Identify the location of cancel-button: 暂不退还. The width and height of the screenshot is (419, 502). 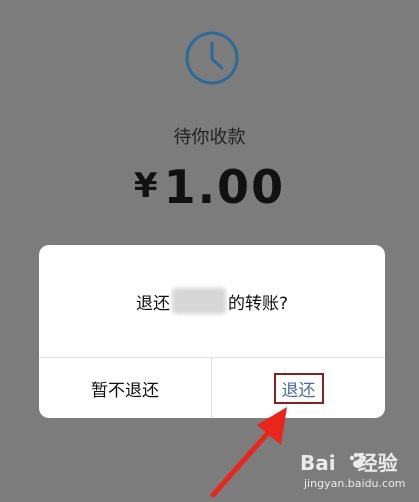
(125, 388).